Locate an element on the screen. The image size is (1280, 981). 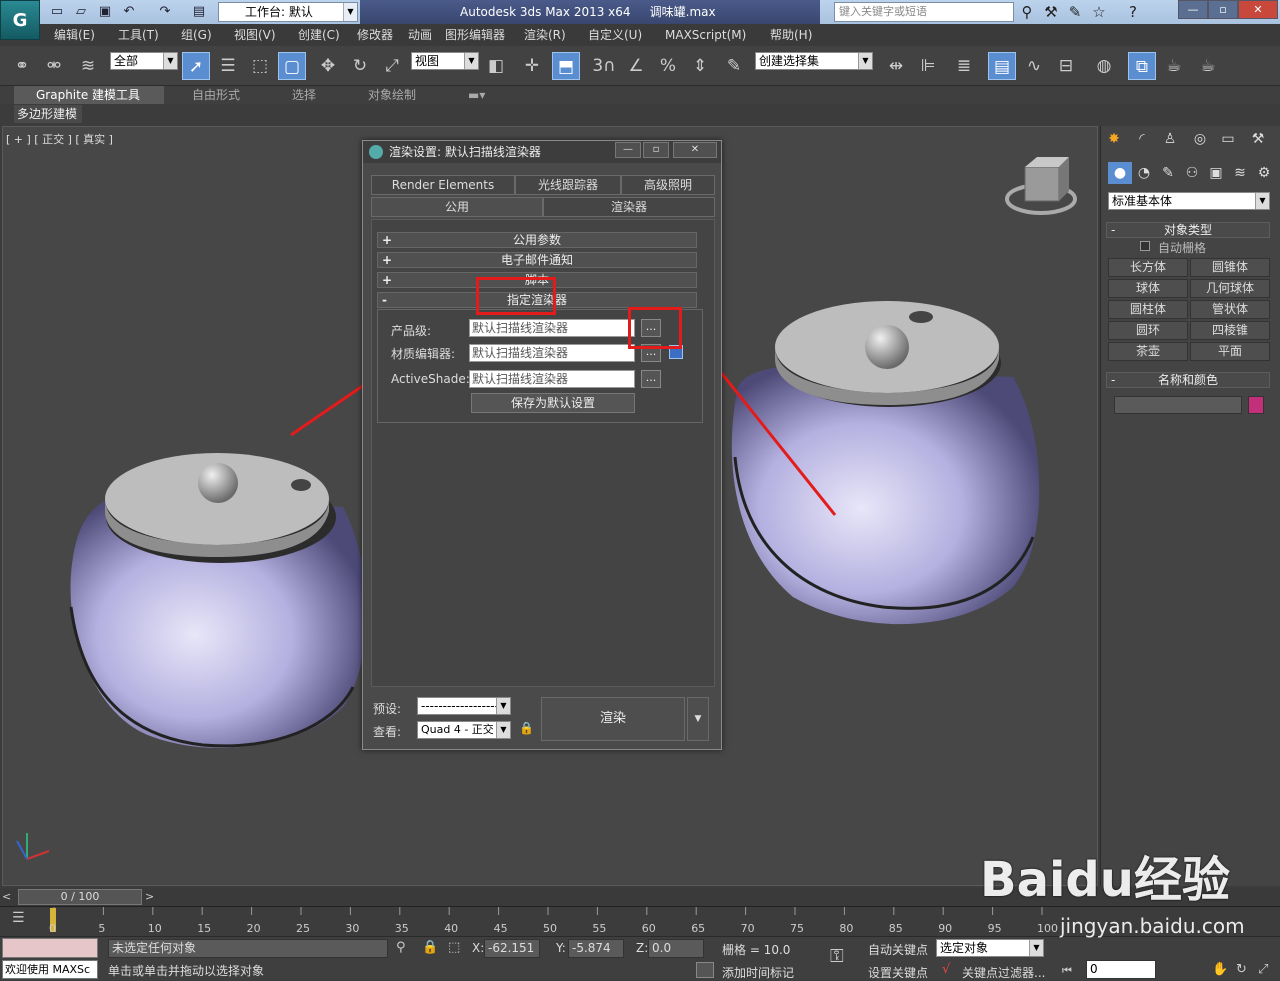
select-object-icon: ➚ is located at coordinates (196, 66).